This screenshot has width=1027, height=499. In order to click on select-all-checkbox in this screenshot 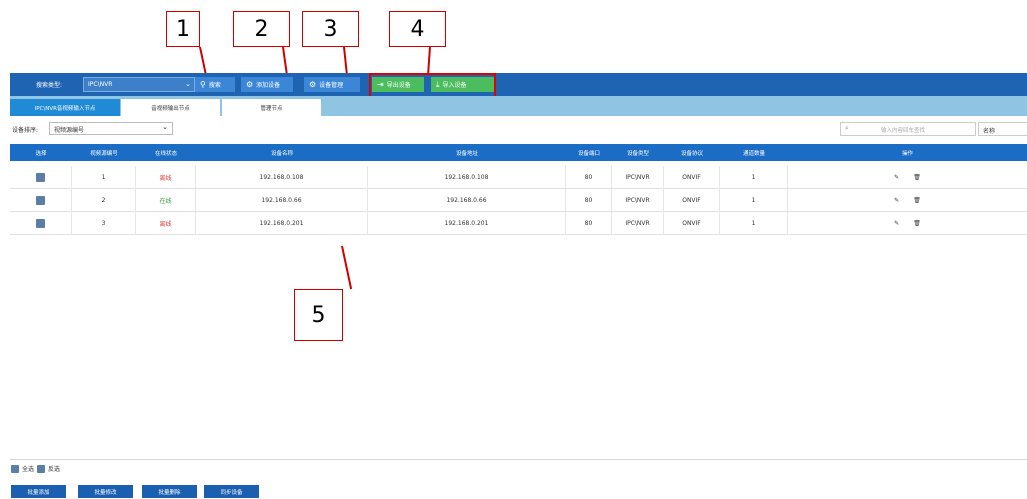, I will do `click(15, 468)`.